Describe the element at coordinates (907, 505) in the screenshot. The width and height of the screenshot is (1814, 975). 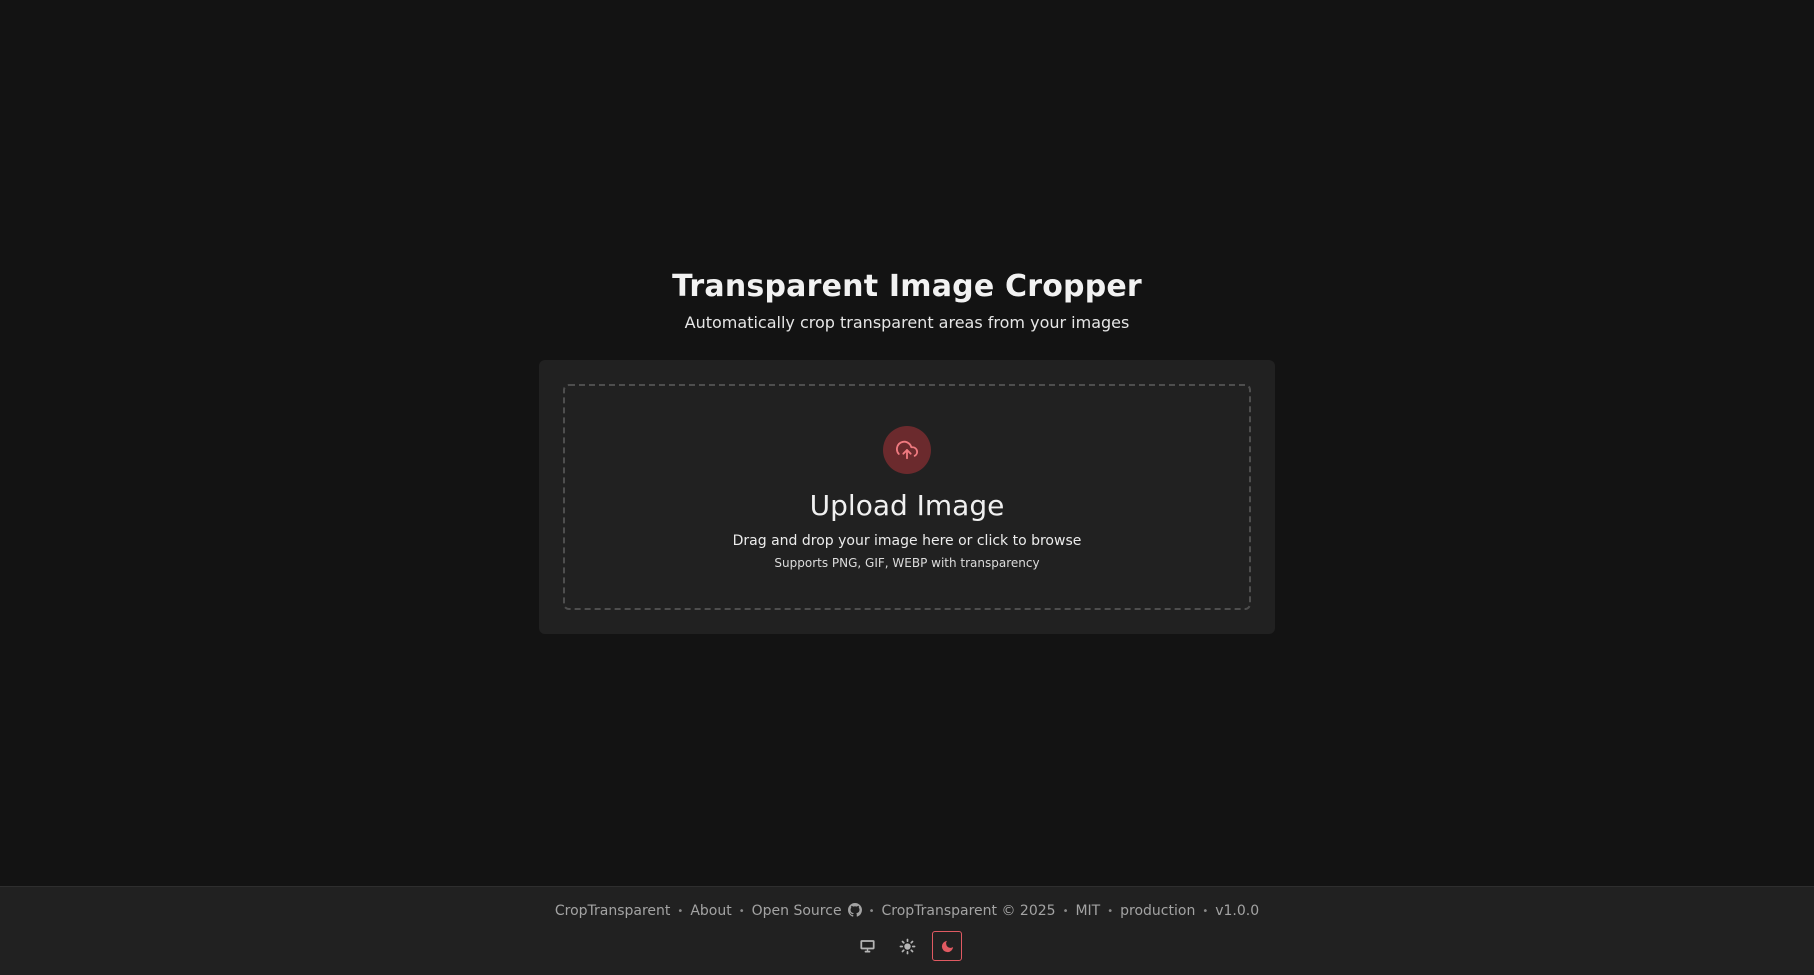
I see `upload-heading: Upload Image` at that location.